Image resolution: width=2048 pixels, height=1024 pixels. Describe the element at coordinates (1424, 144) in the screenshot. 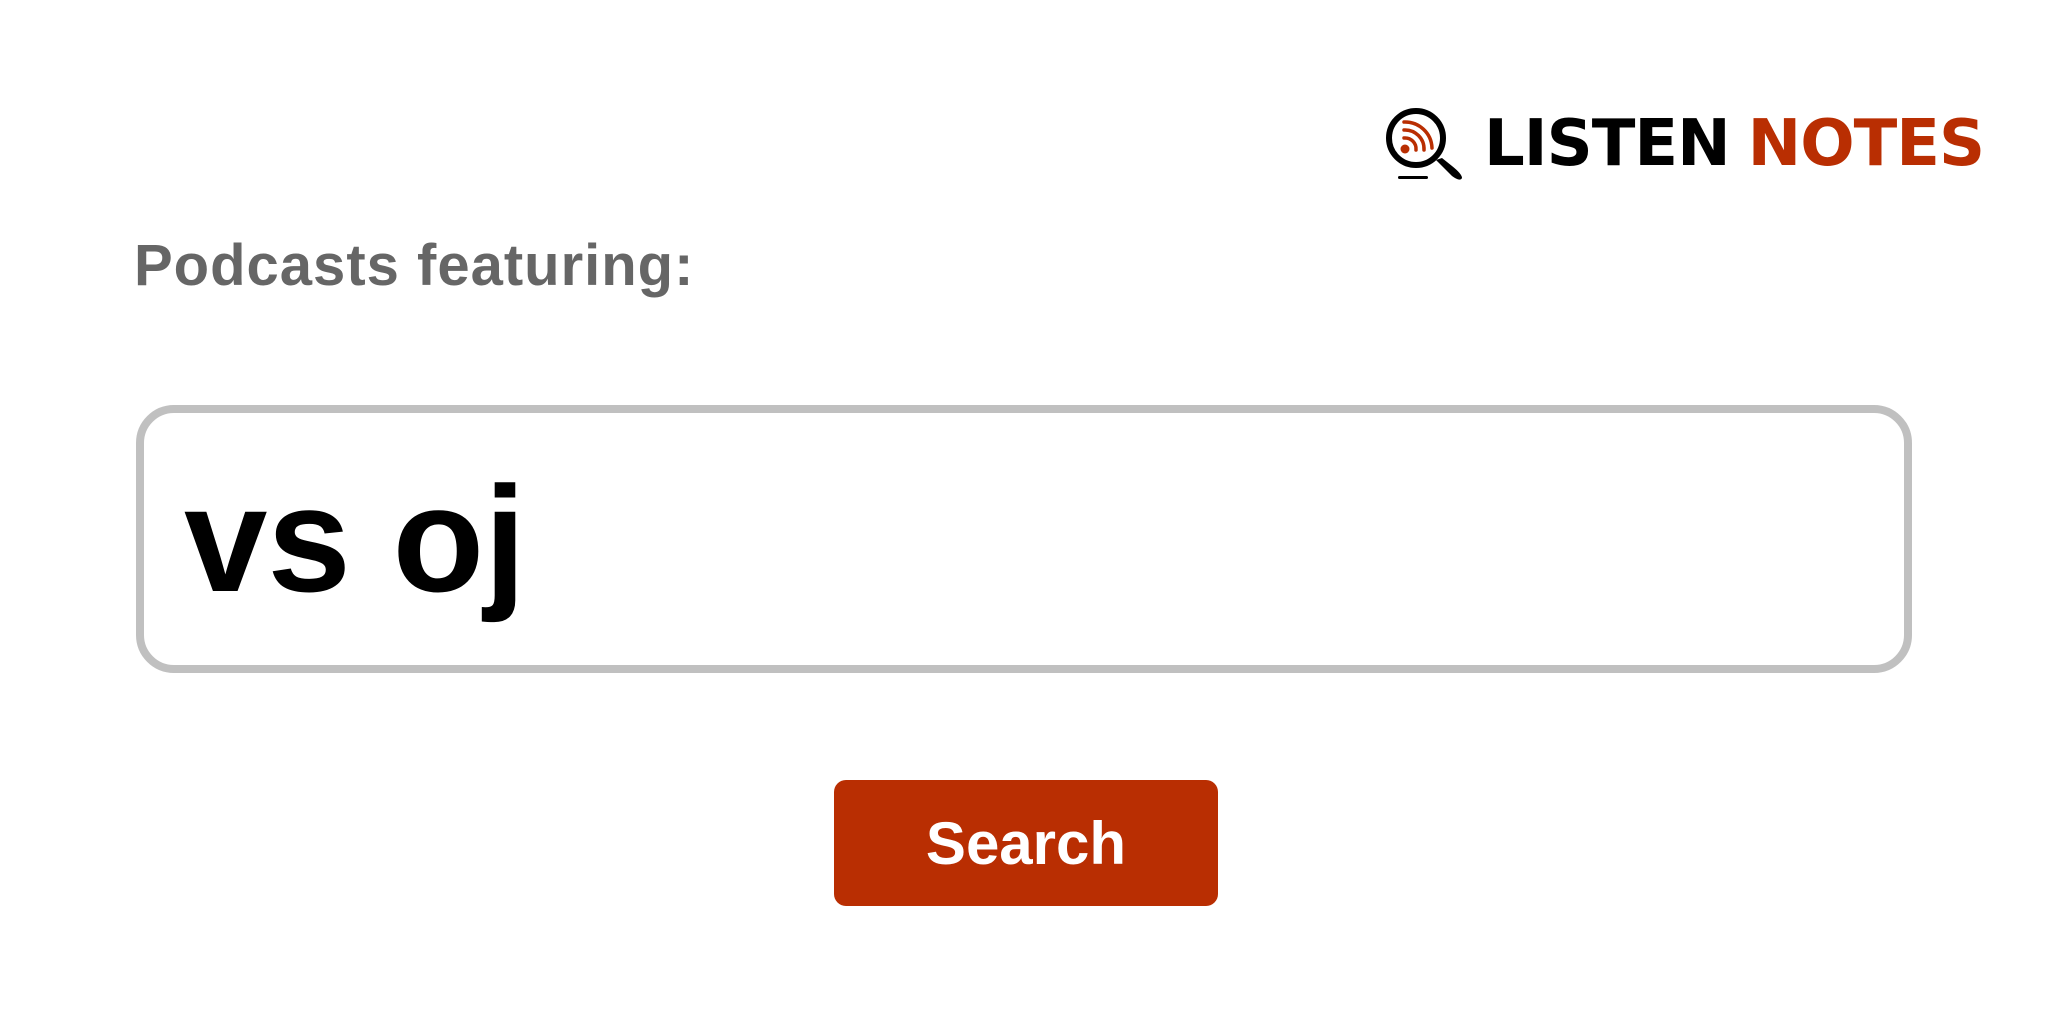

I see `search-podcast-icon` at that location.